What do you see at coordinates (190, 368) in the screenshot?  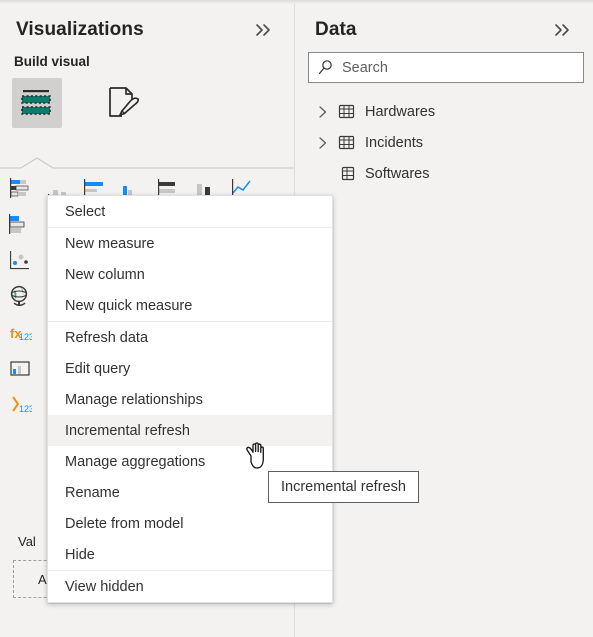 I see `menu-item-edit-query: Edit query` at bounding box center [190, 368].